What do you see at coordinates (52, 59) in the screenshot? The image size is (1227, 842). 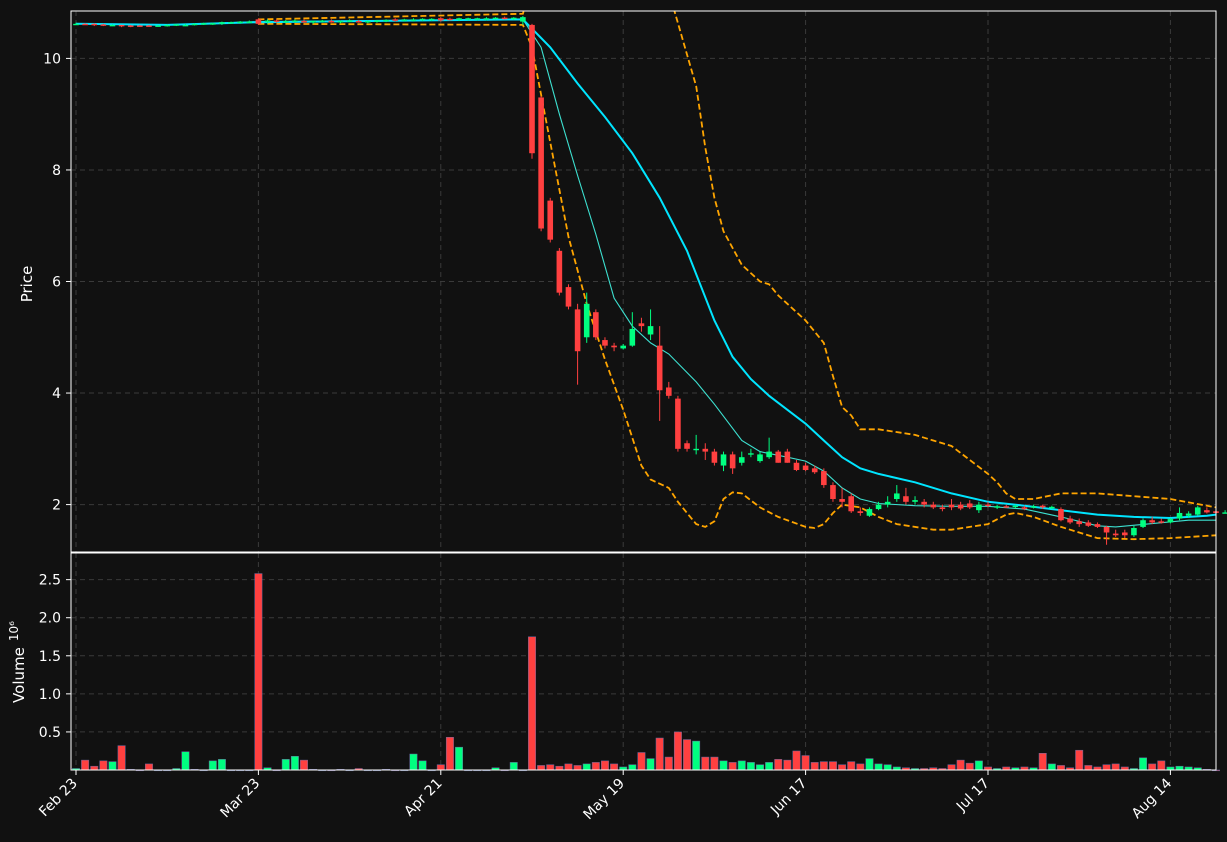 I see `price-tick-label: 10` at bounding box center [52, 59].